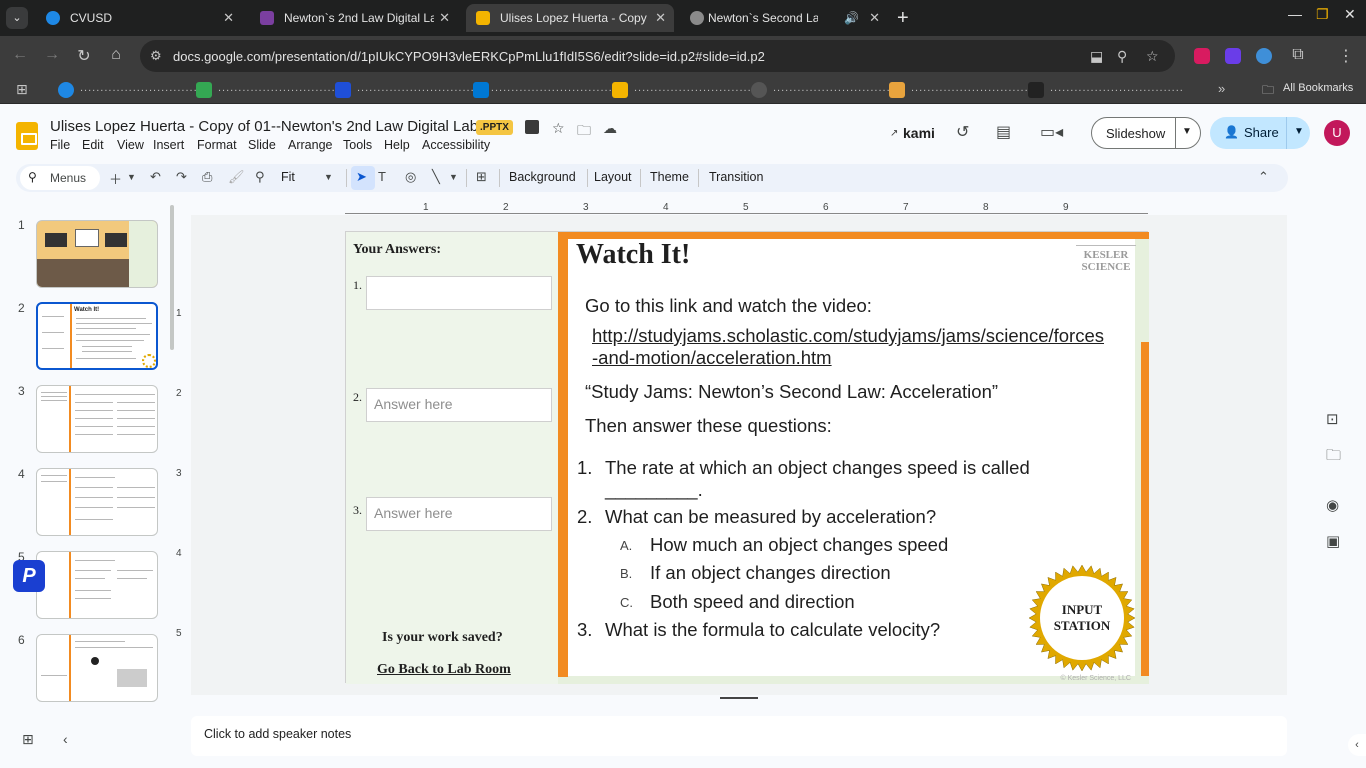  I want to click on menus-search-box: ⚲ Menus, so click(60, 178).